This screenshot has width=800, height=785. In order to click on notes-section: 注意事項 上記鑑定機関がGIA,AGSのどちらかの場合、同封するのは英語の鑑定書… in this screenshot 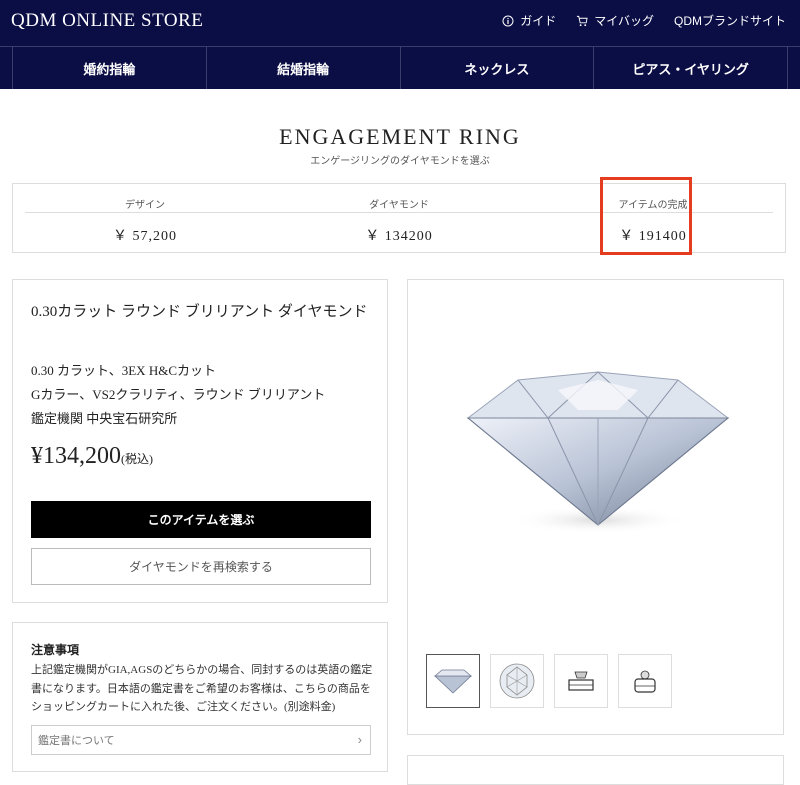, I will do `click(200, 697)`.